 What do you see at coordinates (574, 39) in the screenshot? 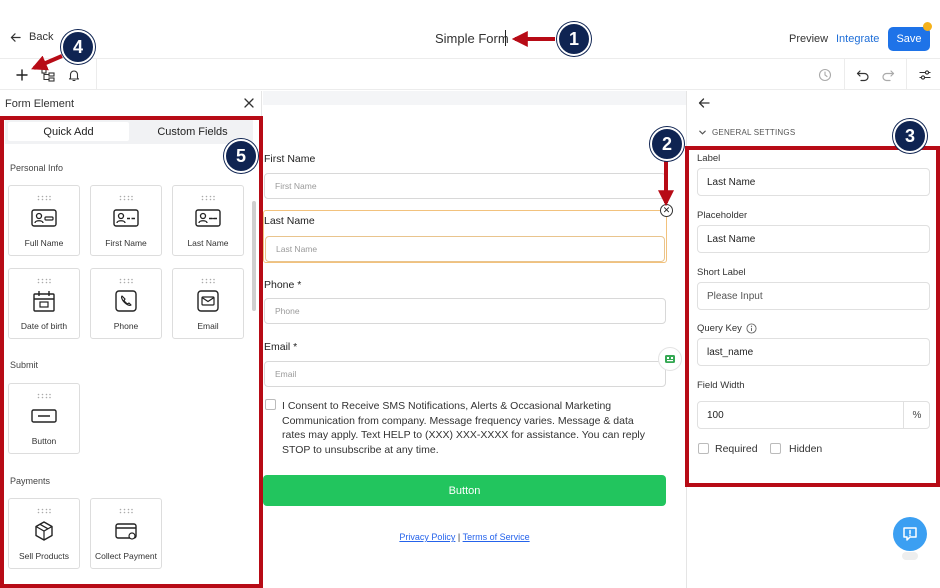
I see `annotation-badge-1: 1` at bounding box center [574, 39].